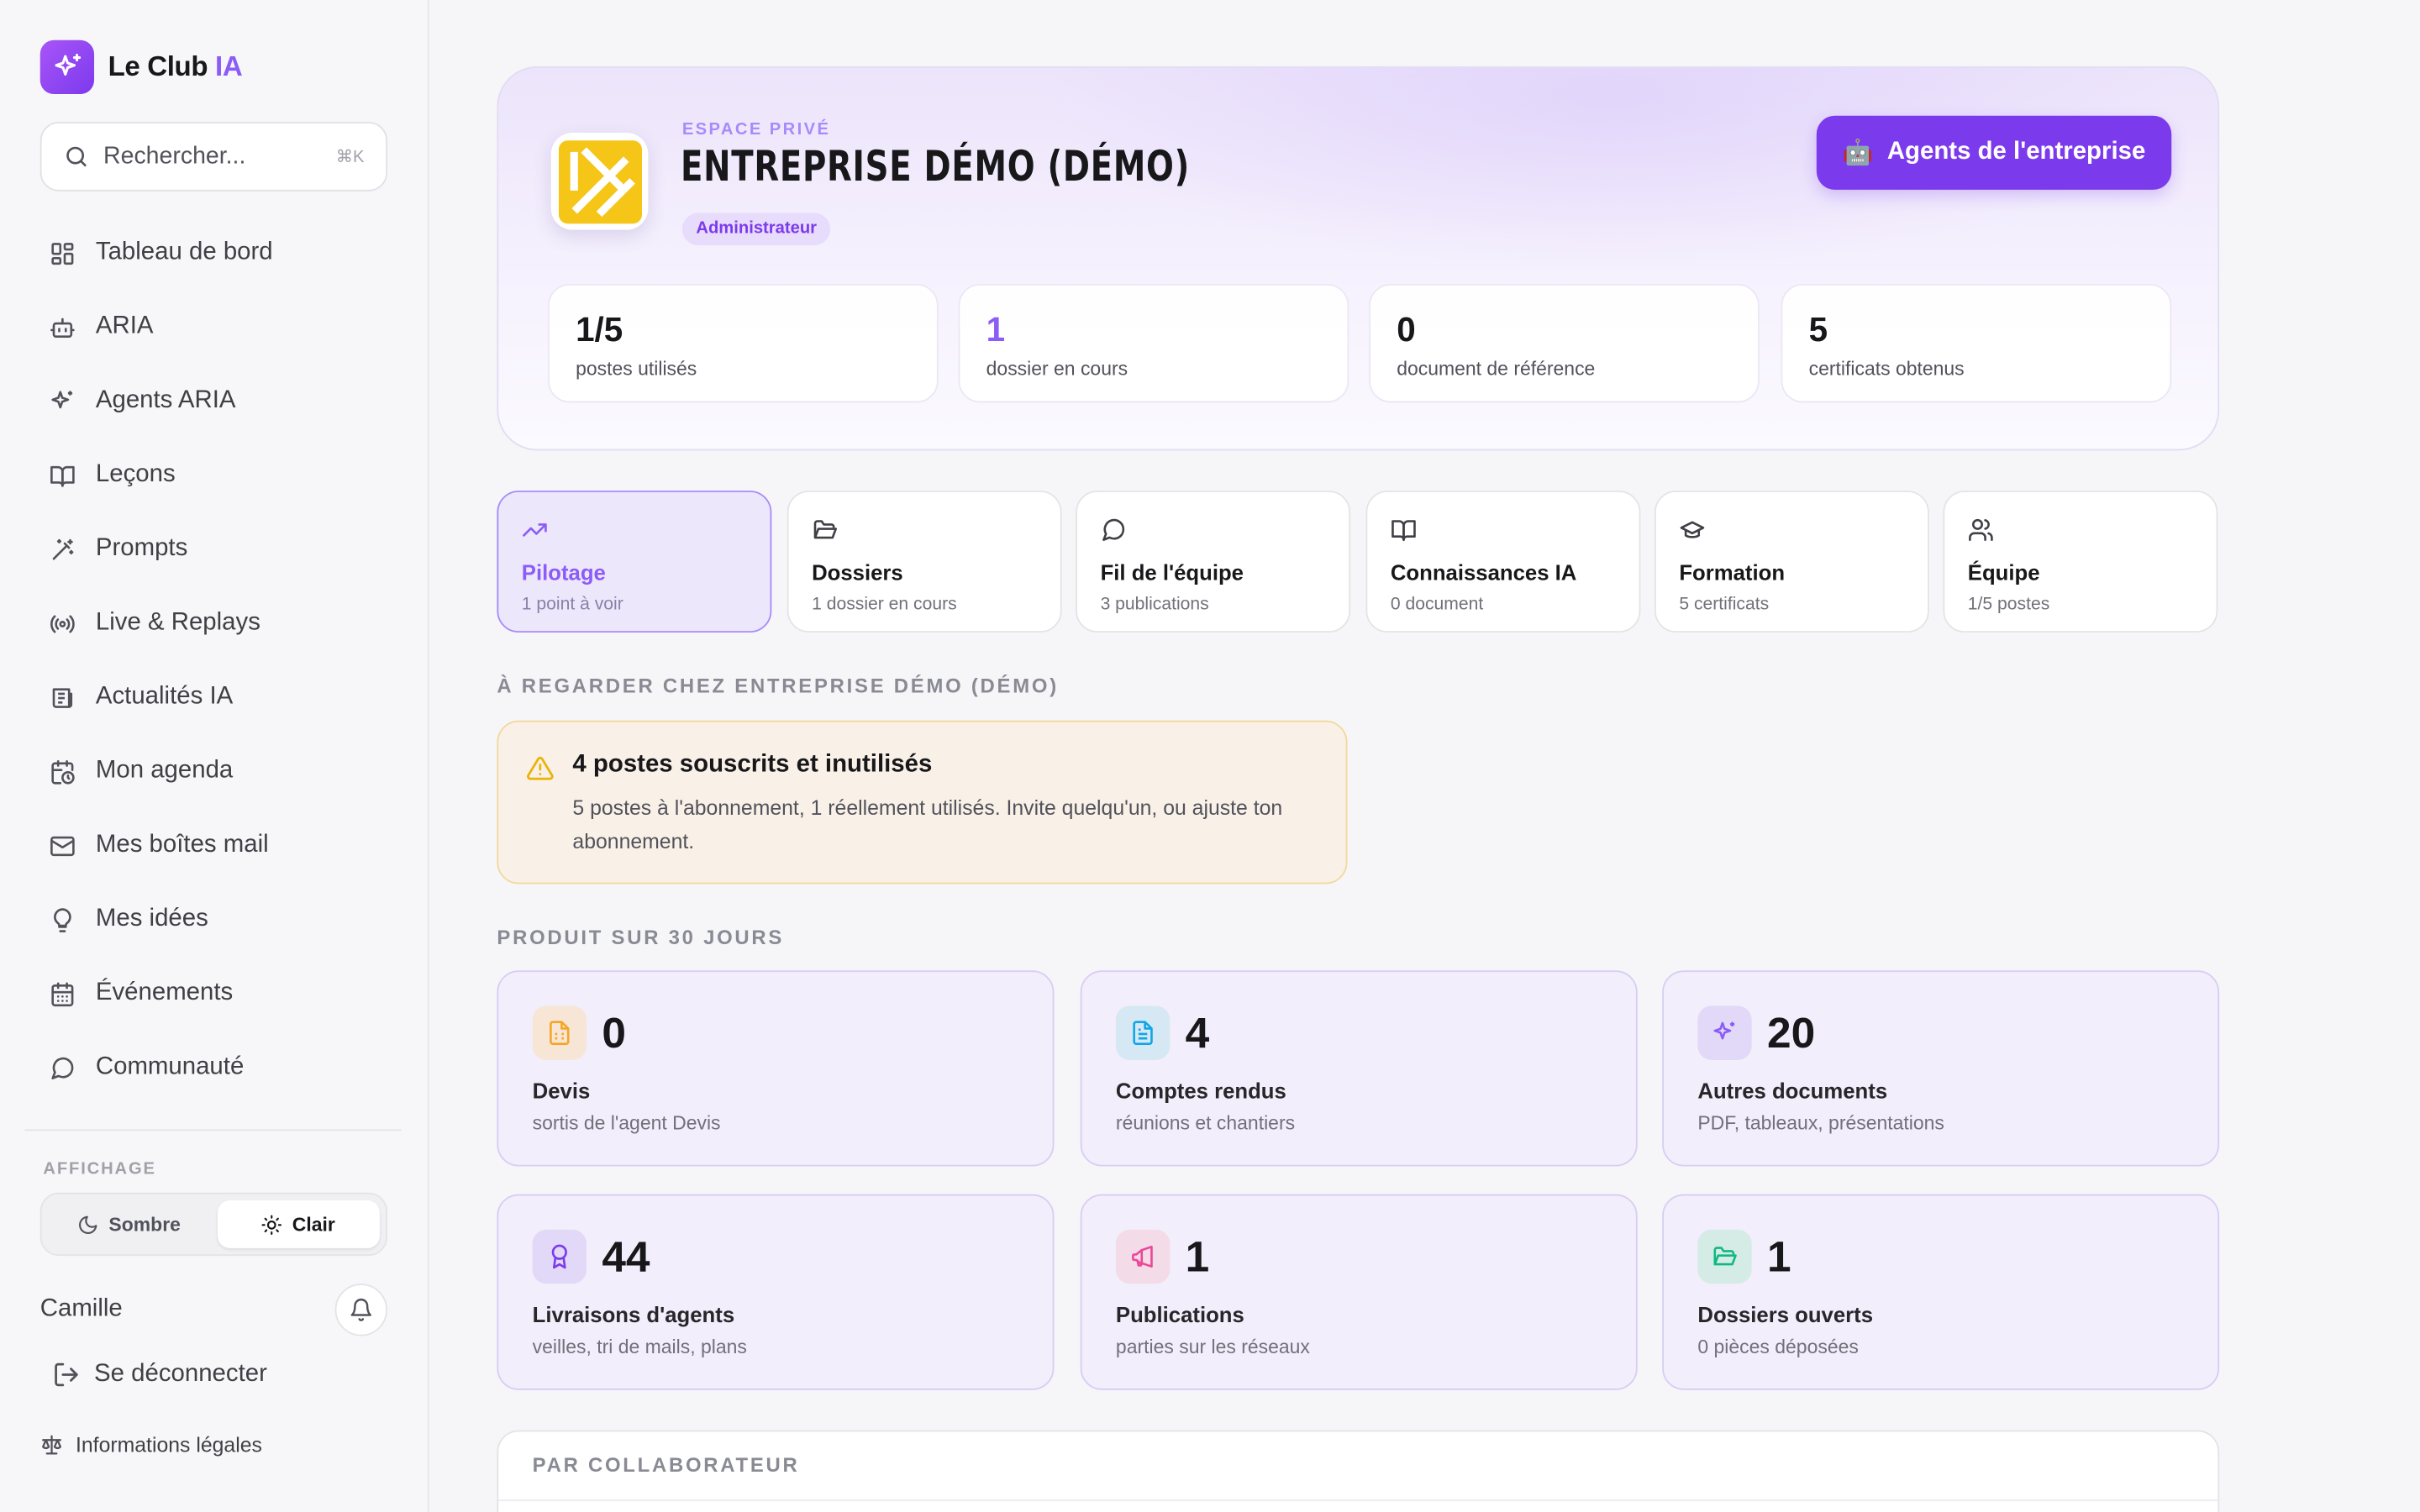 The height and width of the screenshot is (1512, 2420). I want to click on sidebar-item-evenements: Événements, so click(214, 994).